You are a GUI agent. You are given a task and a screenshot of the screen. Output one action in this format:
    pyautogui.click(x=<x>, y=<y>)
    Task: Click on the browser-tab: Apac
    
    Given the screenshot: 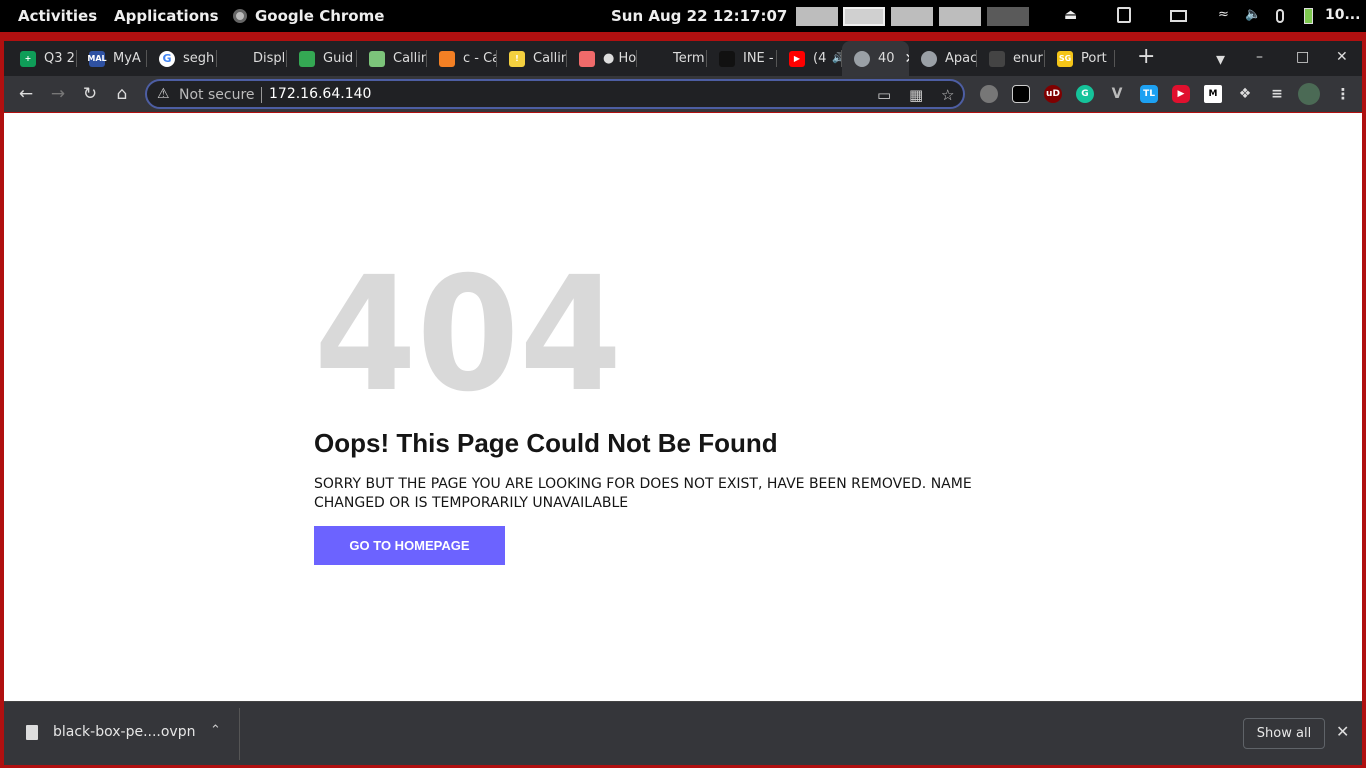 What is the action you would take?
    pyautogui.click(x=943, y=58)
    